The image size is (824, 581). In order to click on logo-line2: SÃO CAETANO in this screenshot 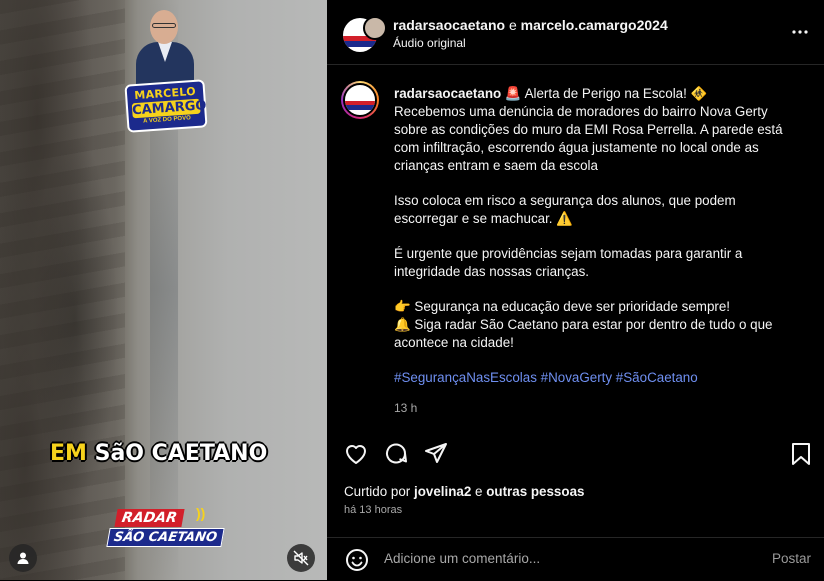, I will do `click(165, 537)`.